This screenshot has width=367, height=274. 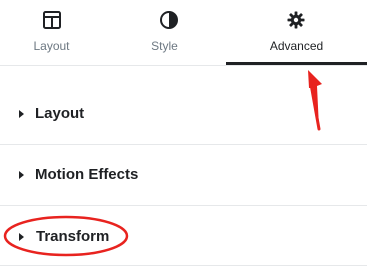 What do you see at coordinates (52, 20) in the screenshot?
I see `columns-layout-icon` at bounding box center [52, 20].